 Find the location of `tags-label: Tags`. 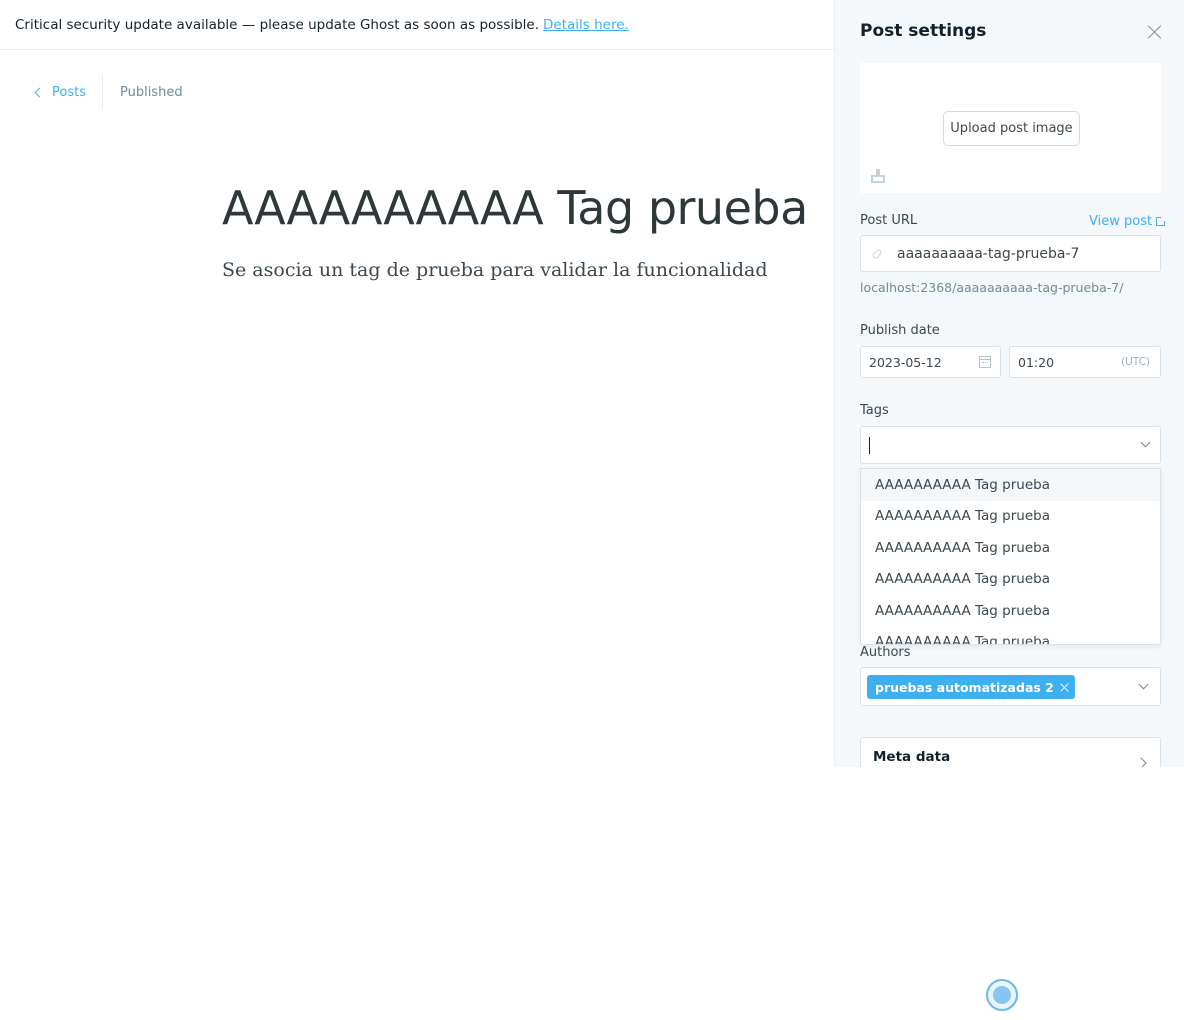

tags-label: Tags is located at coordinates (874, 410).